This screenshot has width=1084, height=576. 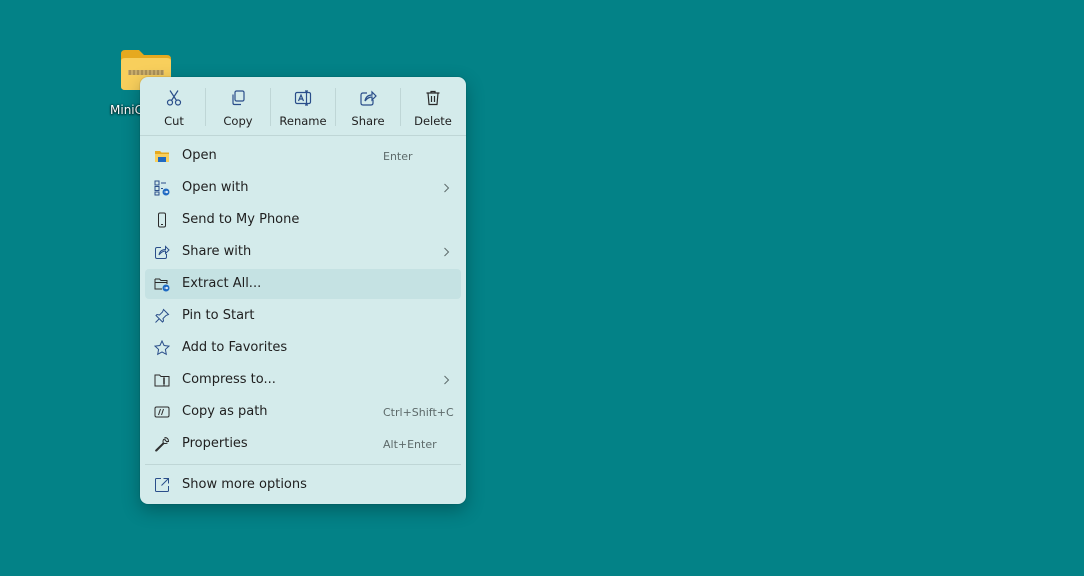 I want to click on delete-label: Delete, so click(x=433, y=121).